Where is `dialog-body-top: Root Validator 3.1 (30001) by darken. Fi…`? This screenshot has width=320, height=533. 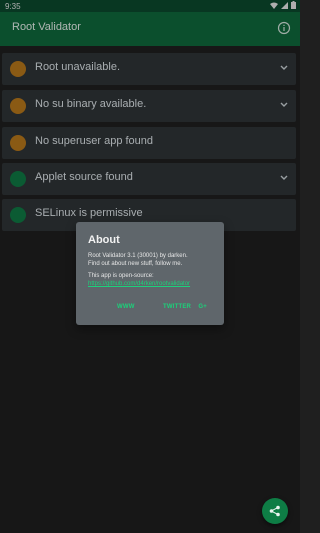 dialog-body-top: Root Validator 3.1 (30001) by darken. Fi… is located at coordinates (156, 260).